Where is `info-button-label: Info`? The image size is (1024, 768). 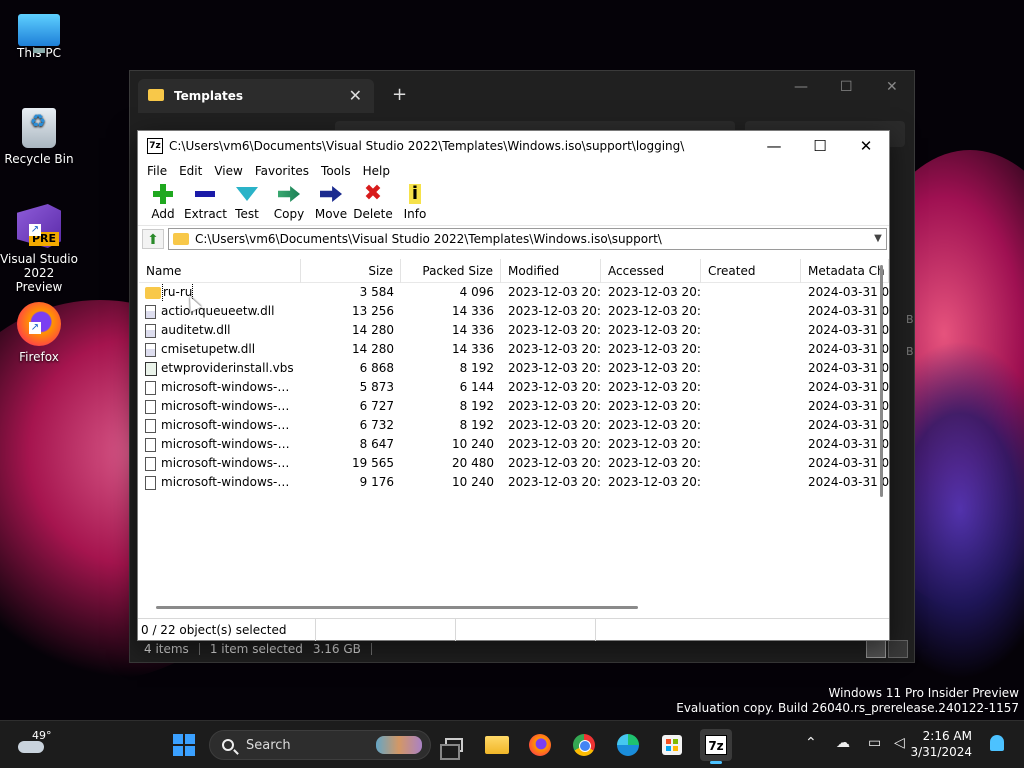
info-button-label: Info is located at coordinates (415, 214).